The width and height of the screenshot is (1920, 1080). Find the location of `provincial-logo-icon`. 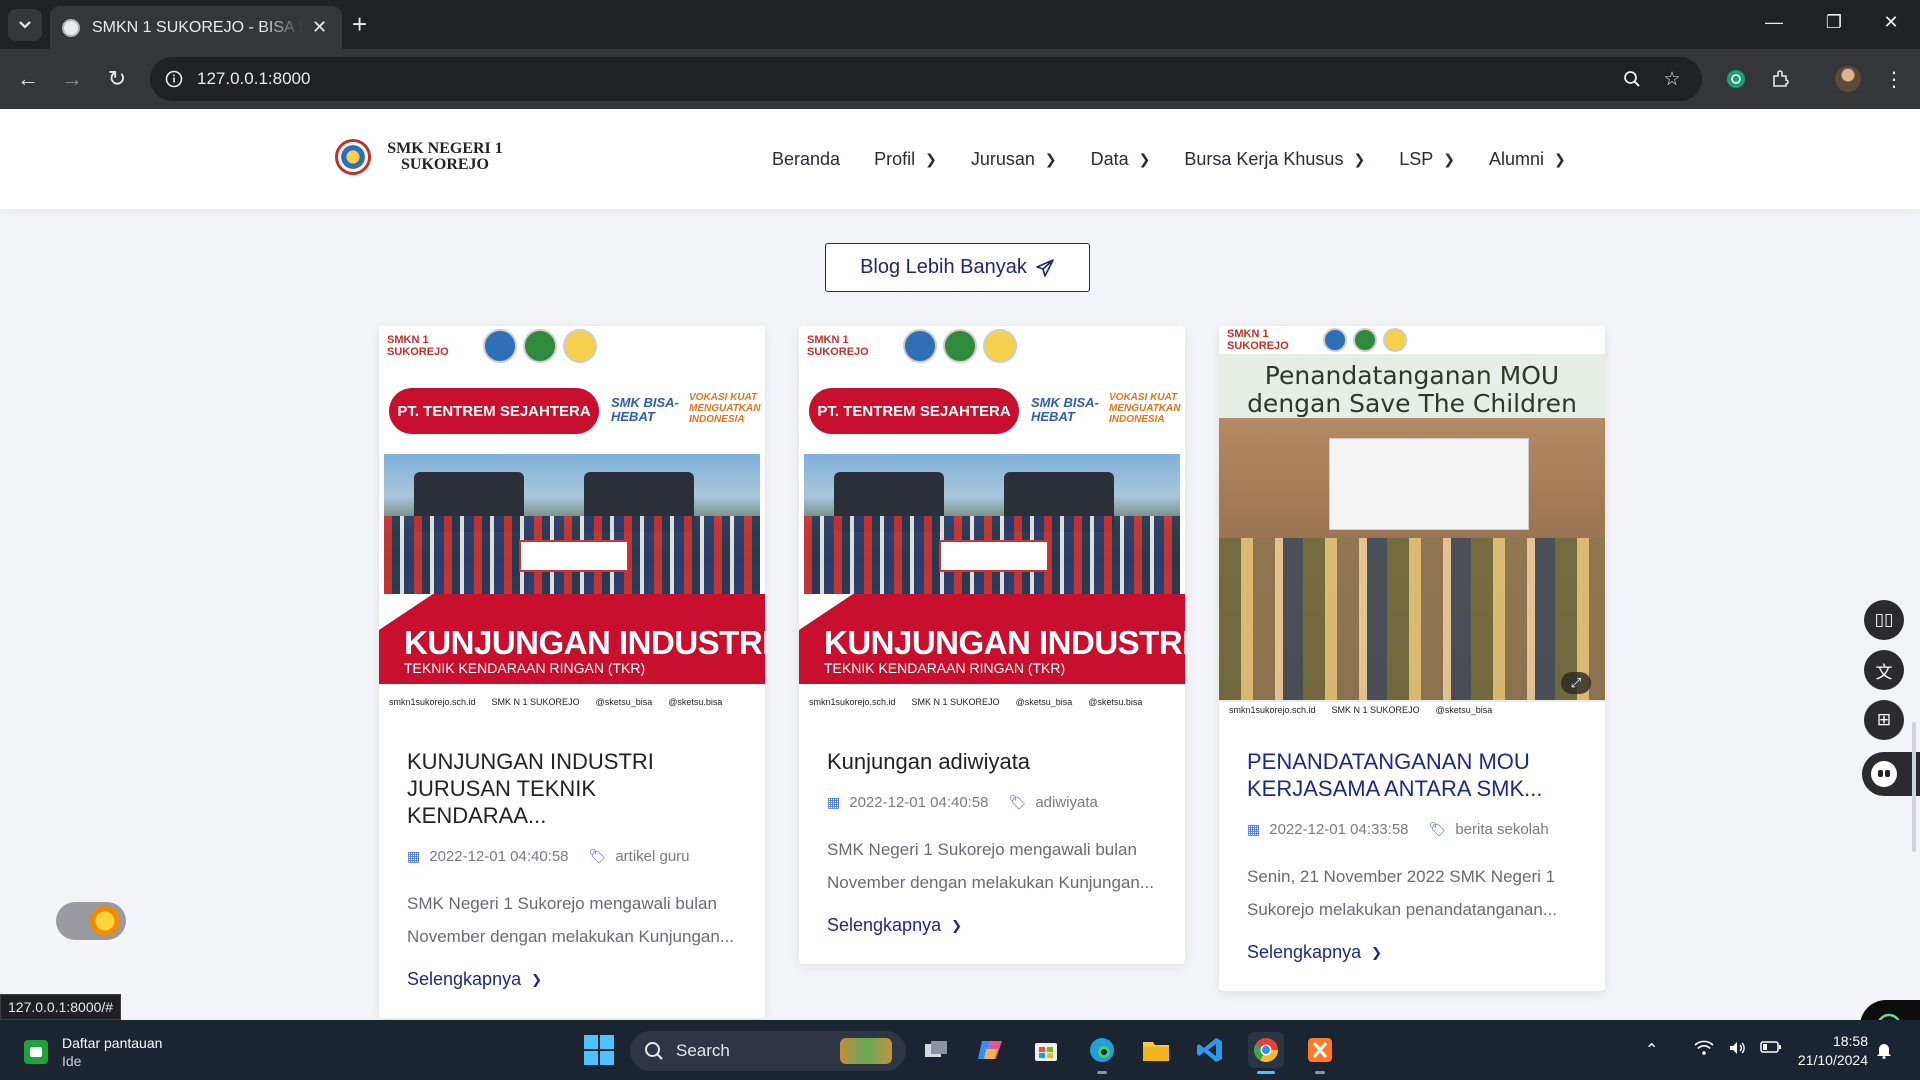

provincial-logo-icon is located at coordinates (1365, 340).